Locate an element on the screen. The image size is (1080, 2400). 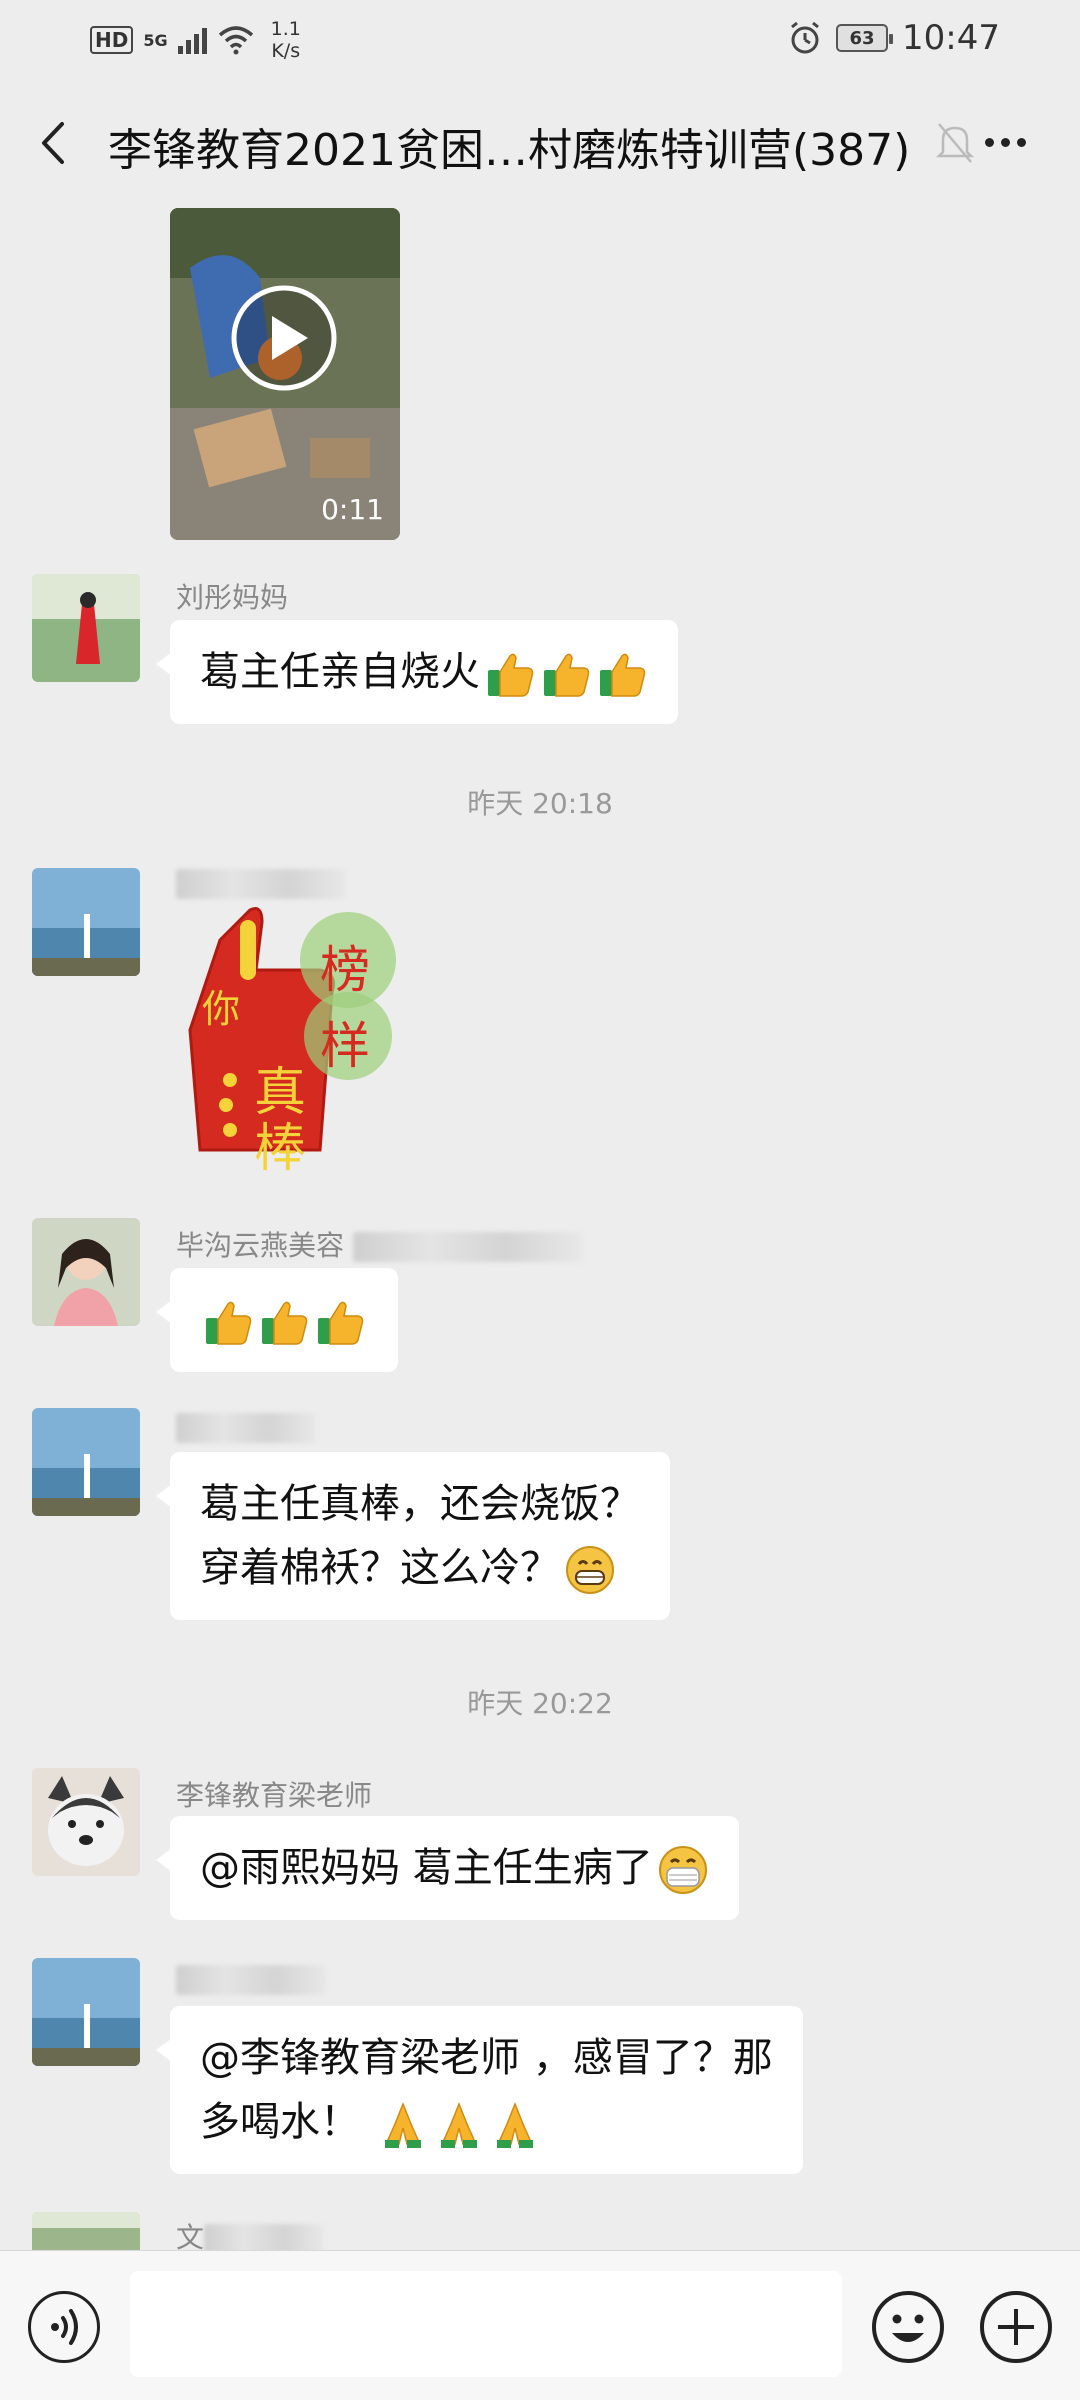
sticker-text-bang: 棒 is located at coordinates (280, 1149).